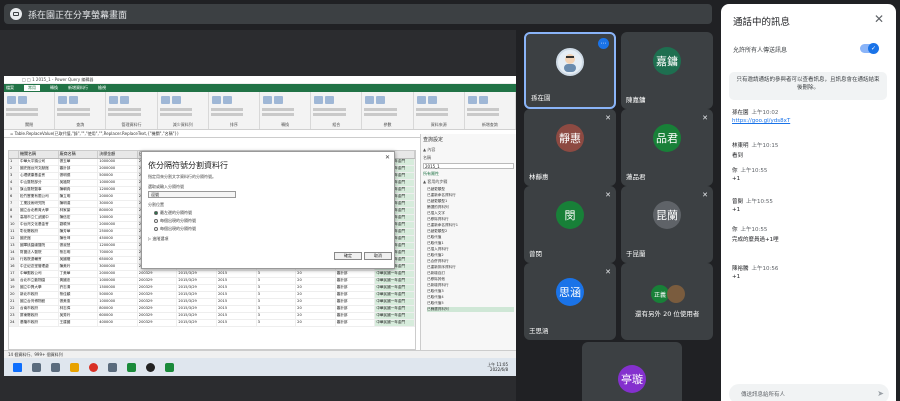 This screenshot has height=401, width=900. I want to click on applied-step: 已篩選資料列, so click(470, 309).